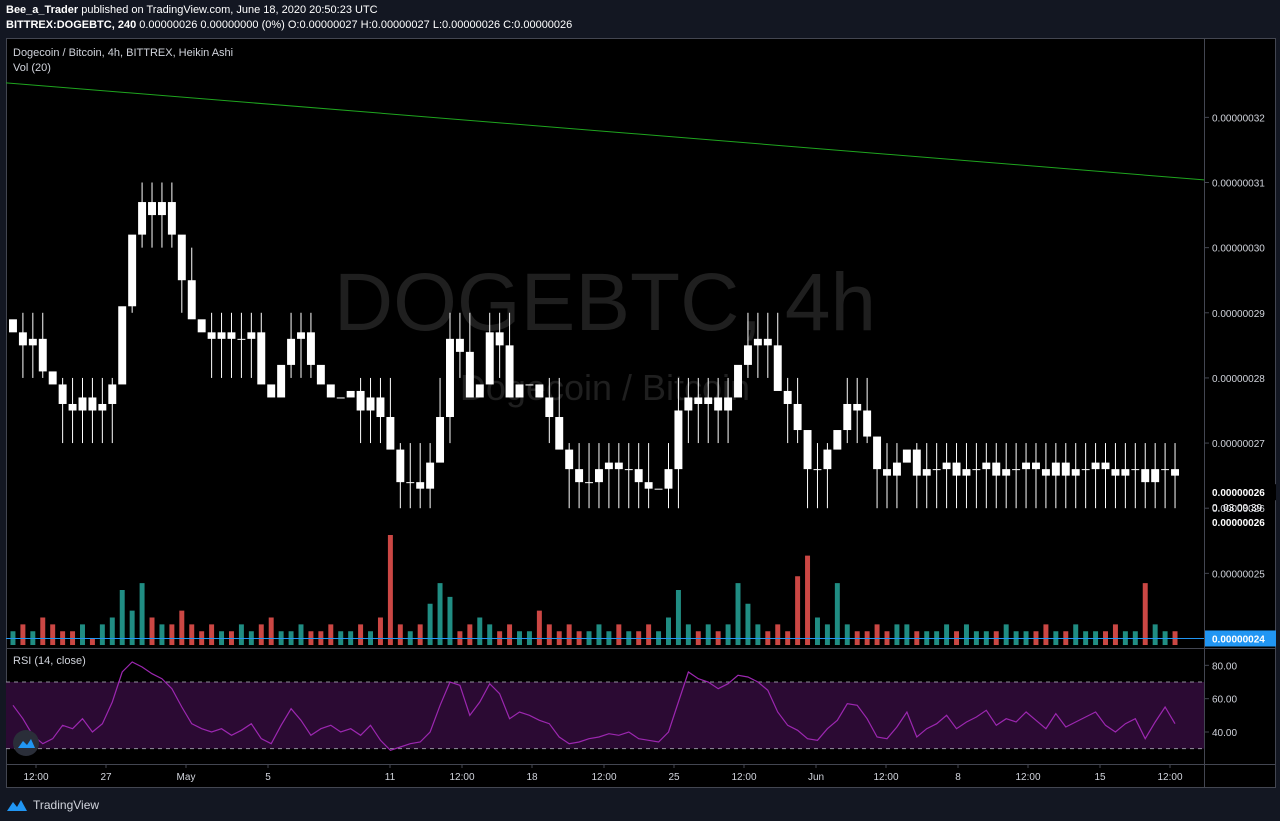  I want to click on rsi-label: RSI (14, close), so click(49, 661).